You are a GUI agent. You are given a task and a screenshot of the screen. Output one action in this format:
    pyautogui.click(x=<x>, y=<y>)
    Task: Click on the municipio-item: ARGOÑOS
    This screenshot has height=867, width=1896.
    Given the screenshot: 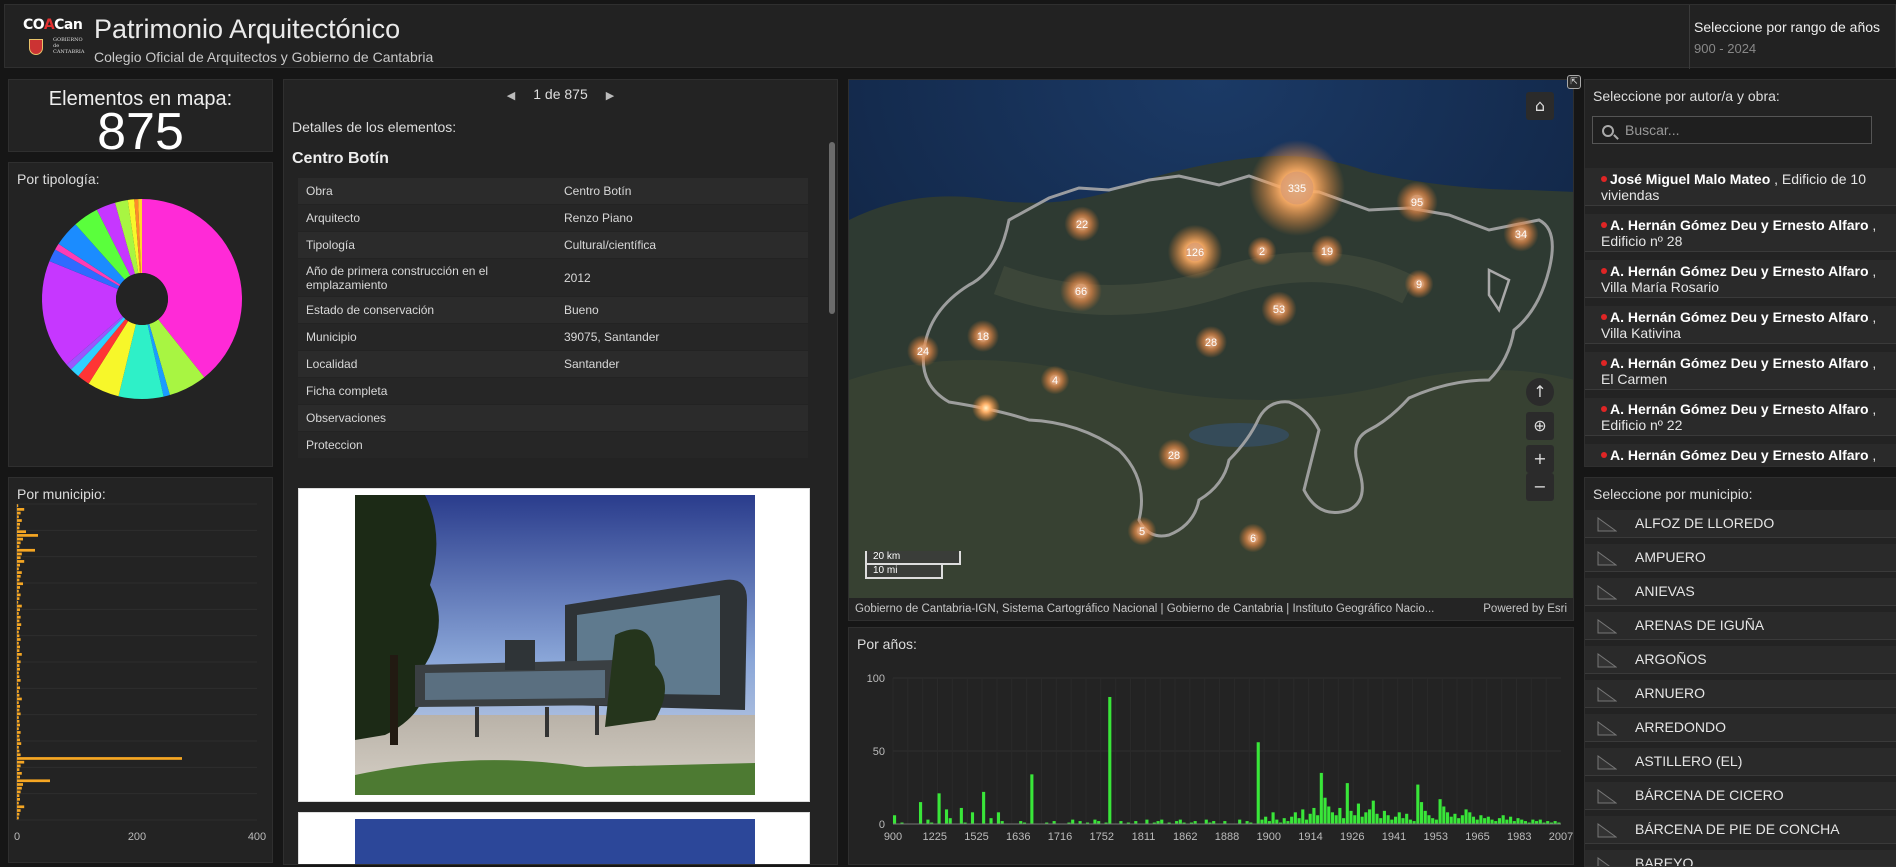 What is the action you would take?
    pyautogui.click(x=1740, y=660)
    